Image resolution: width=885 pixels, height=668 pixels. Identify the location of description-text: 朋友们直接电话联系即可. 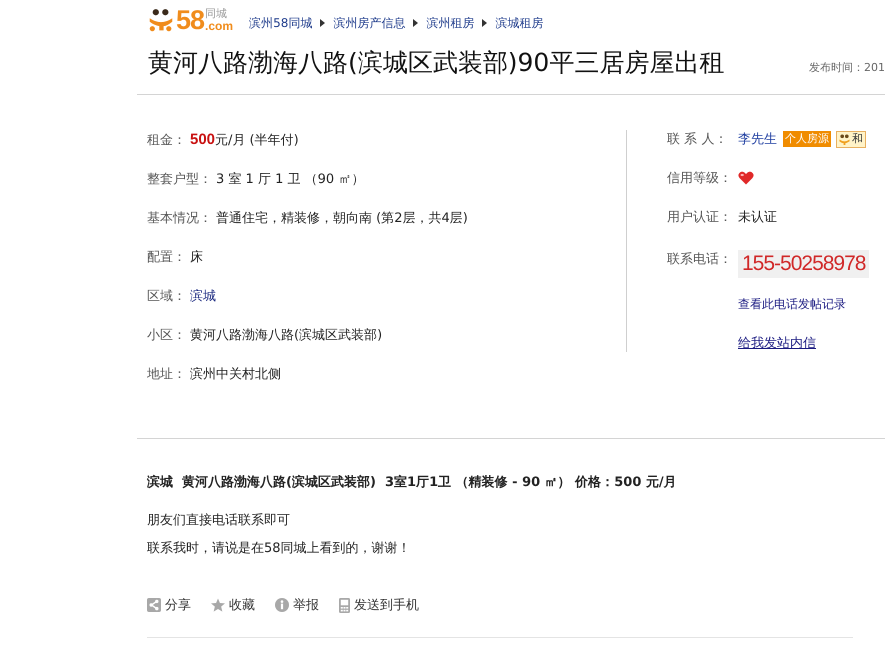
(218, 521).